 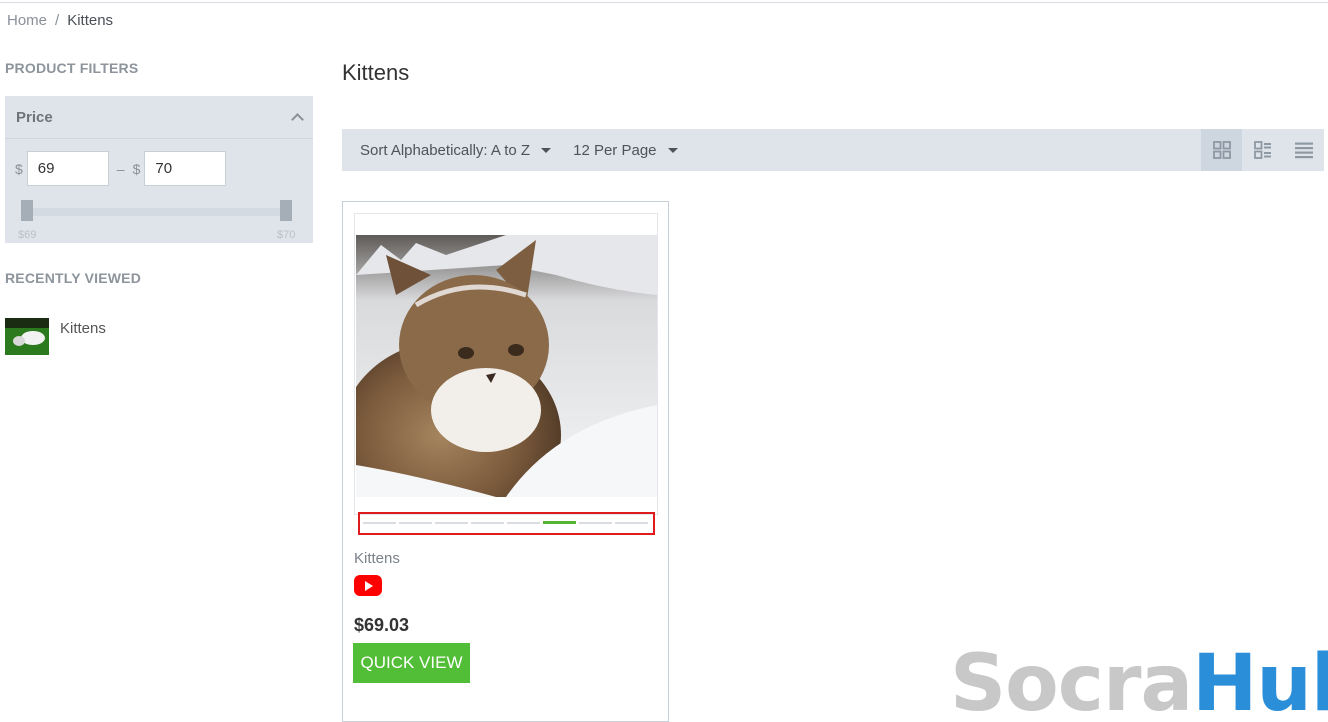 What do you see at coordinates (1139, 680) in the screenshot?
I see `socrahub-watermark: SocraHub` at bounding box center [1139, 680].